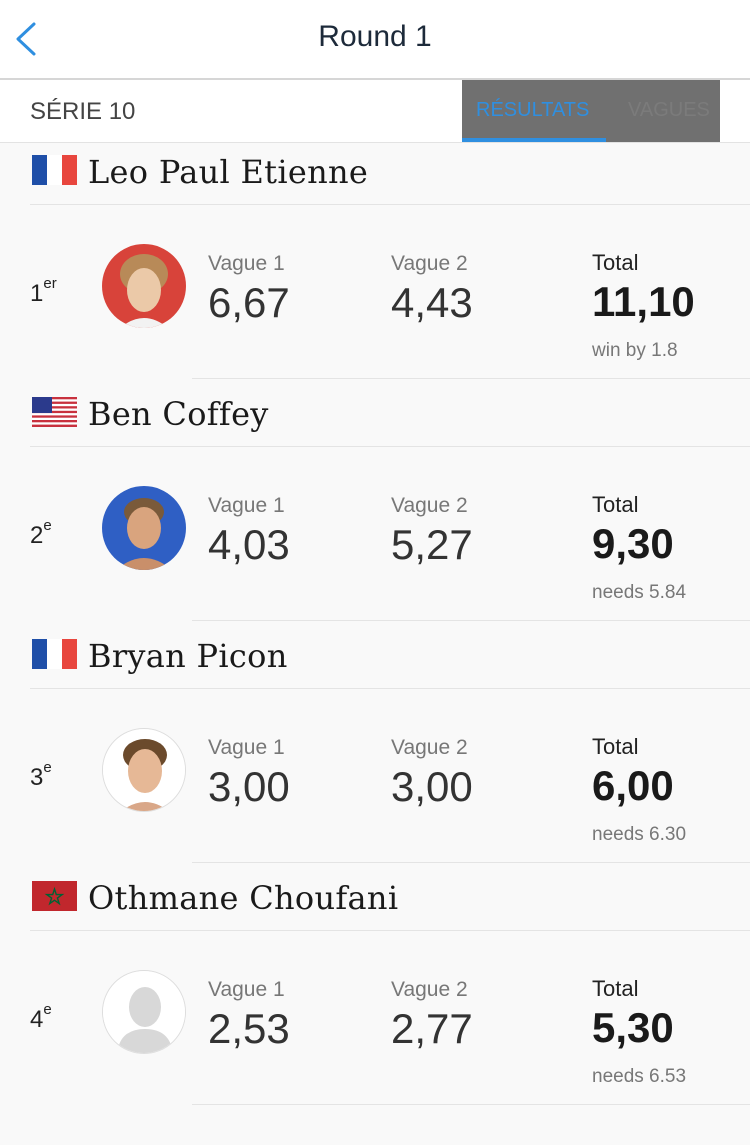 The width and height of the screenshot is (750, 1145). I want to click on tab-bar: RÉSULTATS VAGUES, so click(591, 111).